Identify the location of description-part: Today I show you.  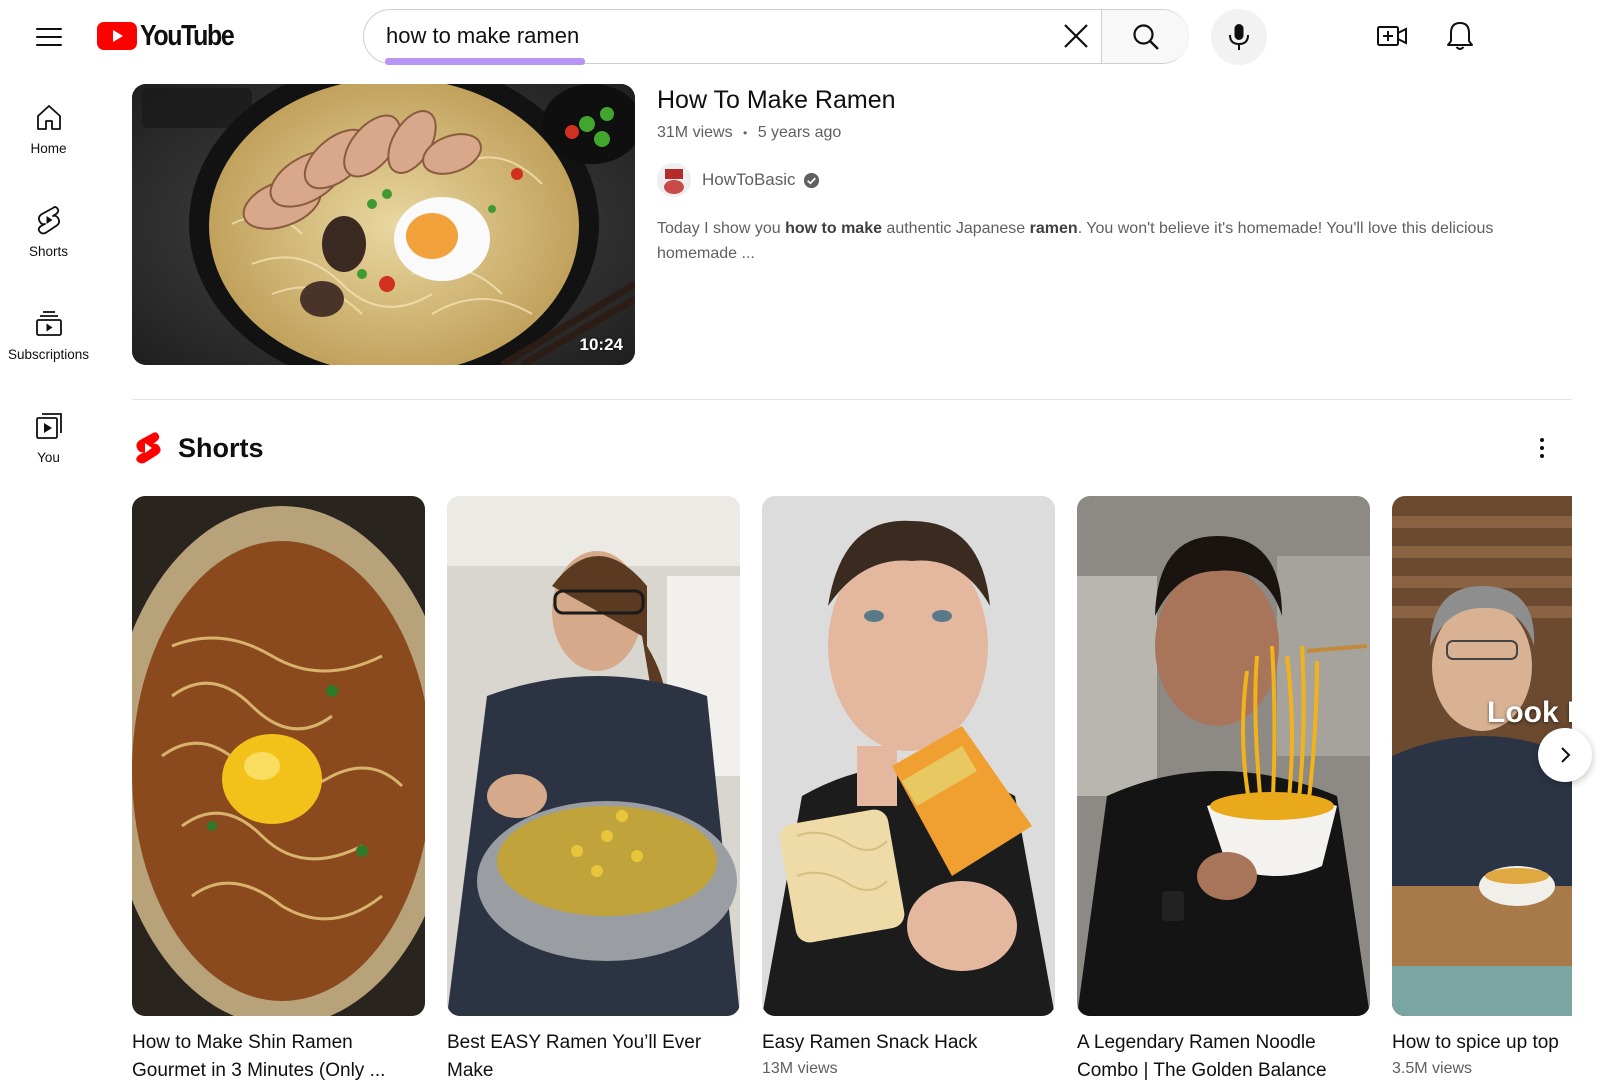
(721, 228).